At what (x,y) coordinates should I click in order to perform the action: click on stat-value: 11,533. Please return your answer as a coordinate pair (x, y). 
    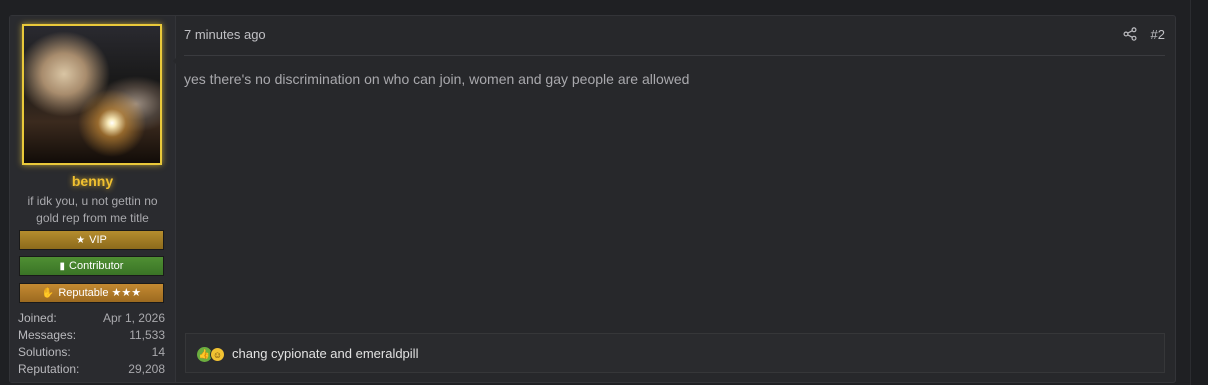
    Looking at the image, I should click on (147, 335).